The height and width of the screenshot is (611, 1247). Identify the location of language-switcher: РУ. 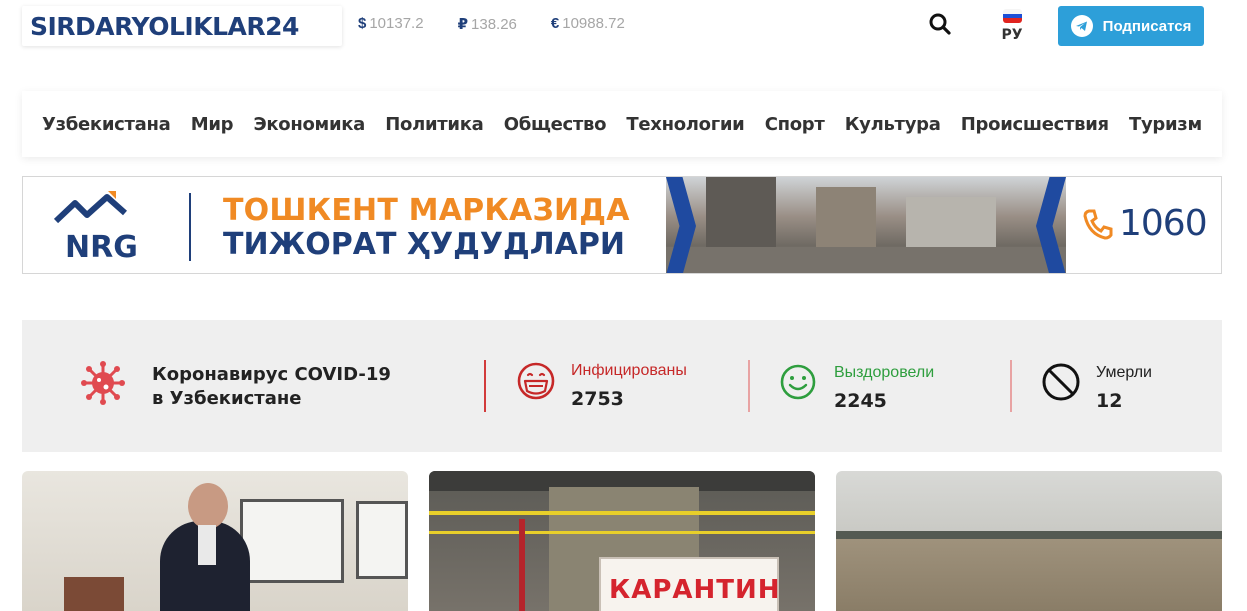
(1012, 26).